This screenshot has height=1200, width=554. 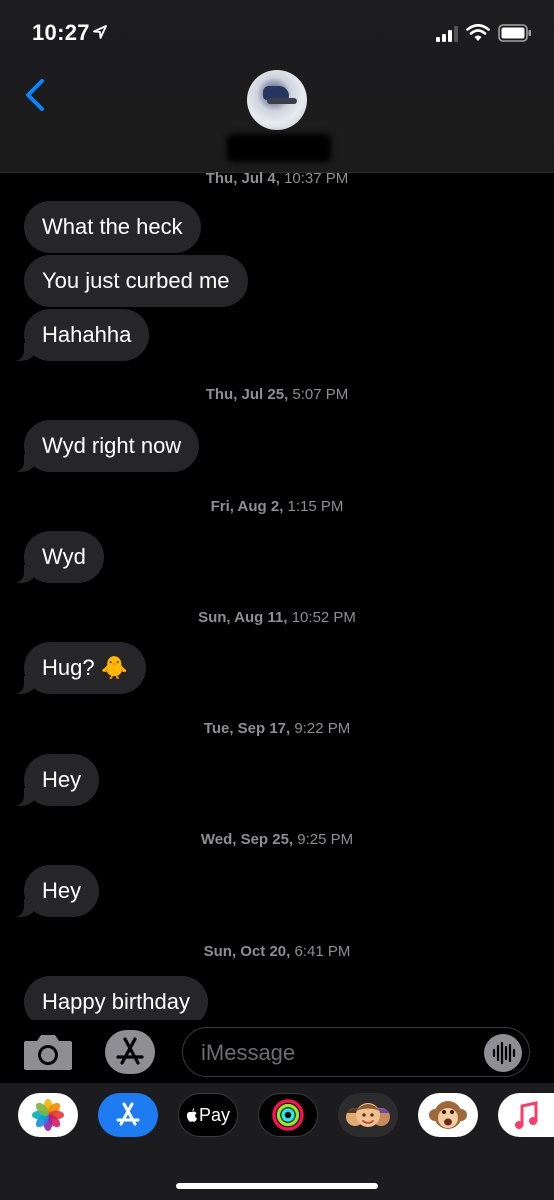 What do you see at coordinates (447, 34) in the screenshot?
I see `cellular-signal-icon` at bounding box center [447, 34].